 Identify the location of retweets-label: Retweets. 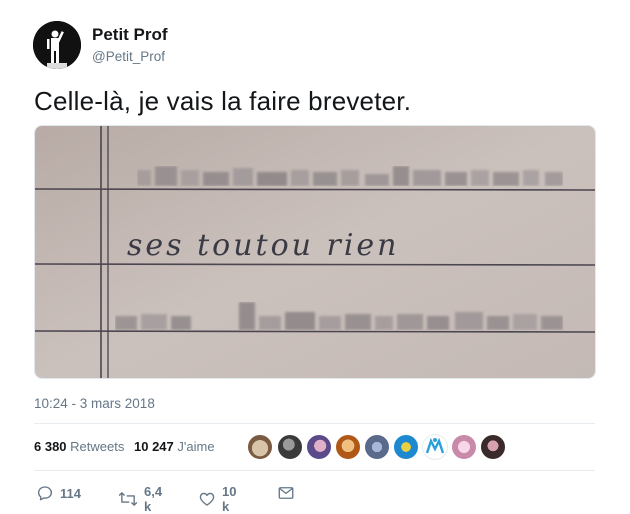
(97, 446).